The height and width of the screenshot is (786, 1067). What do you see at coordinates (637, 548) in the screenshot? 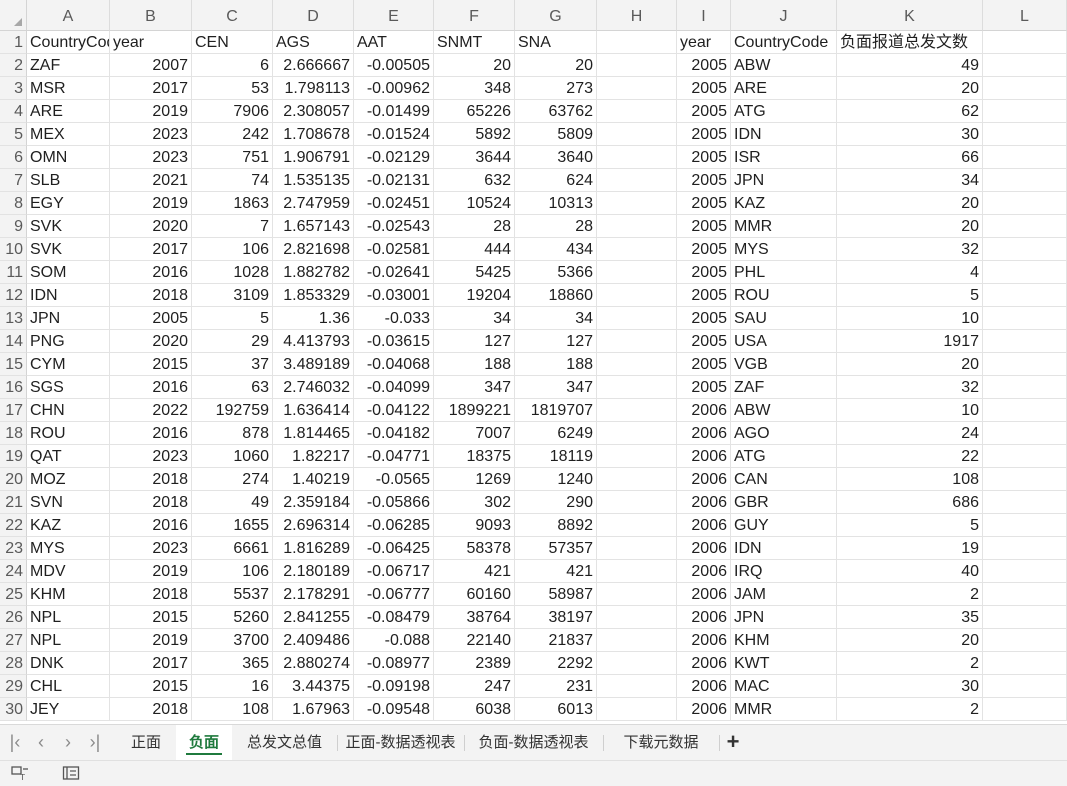
I see `cell-h23` at bounding box center [637, 548].